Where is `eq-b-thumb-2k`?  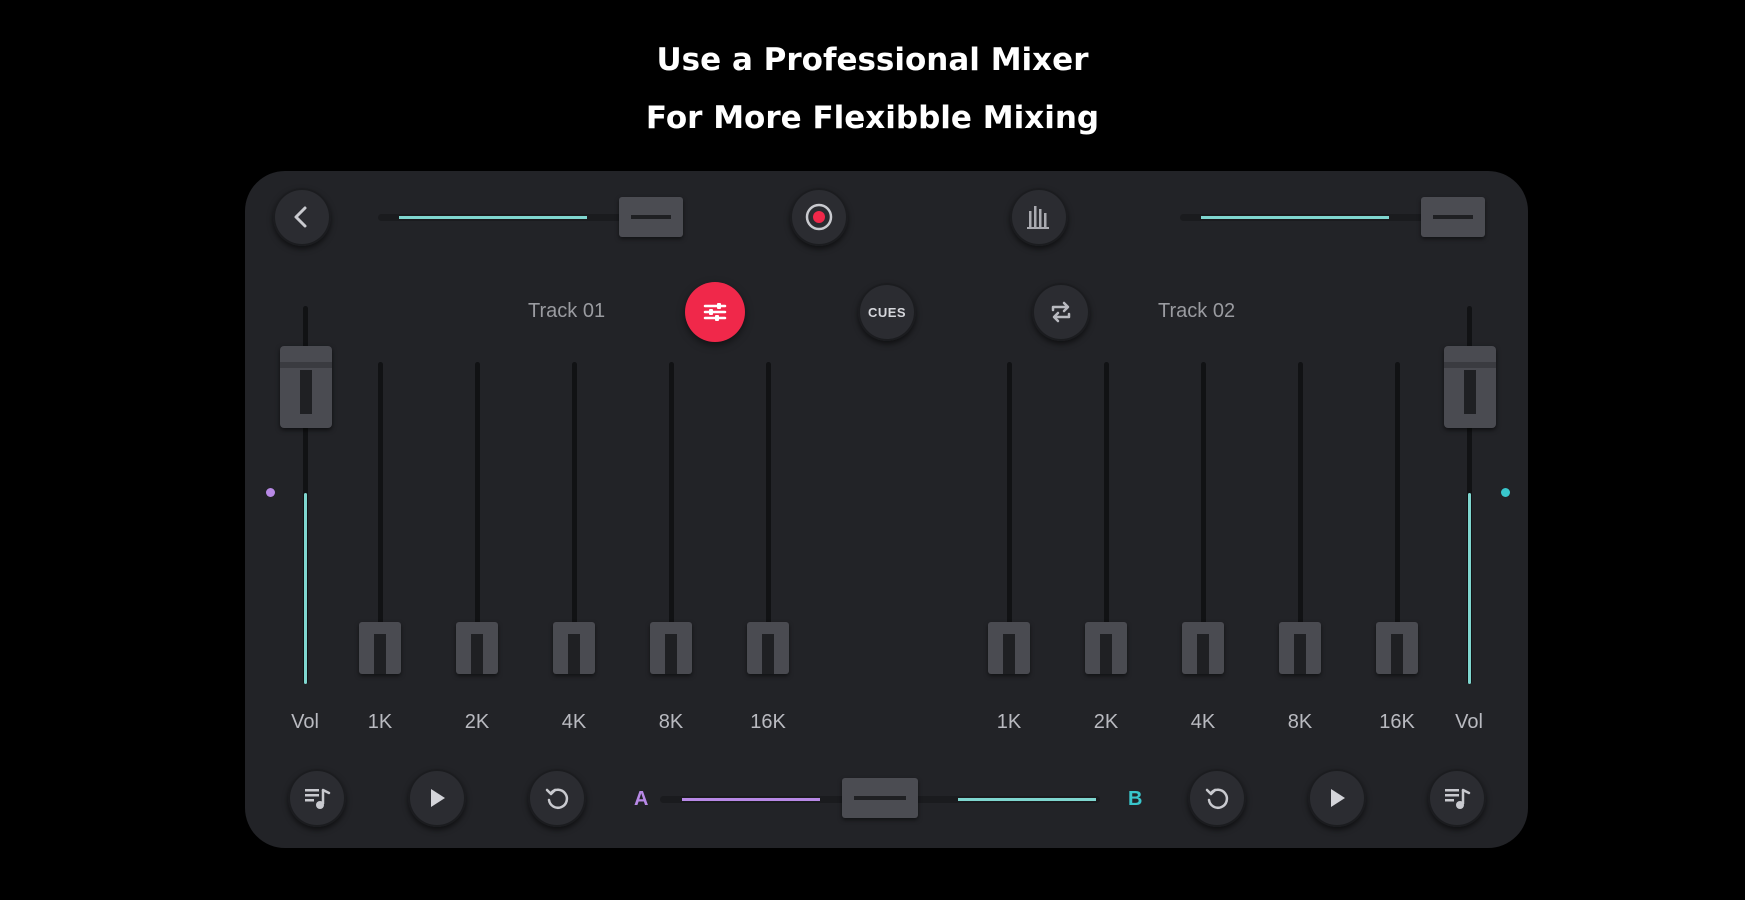 eq-b-thumb-2k is located at coordinates (1106, 648).